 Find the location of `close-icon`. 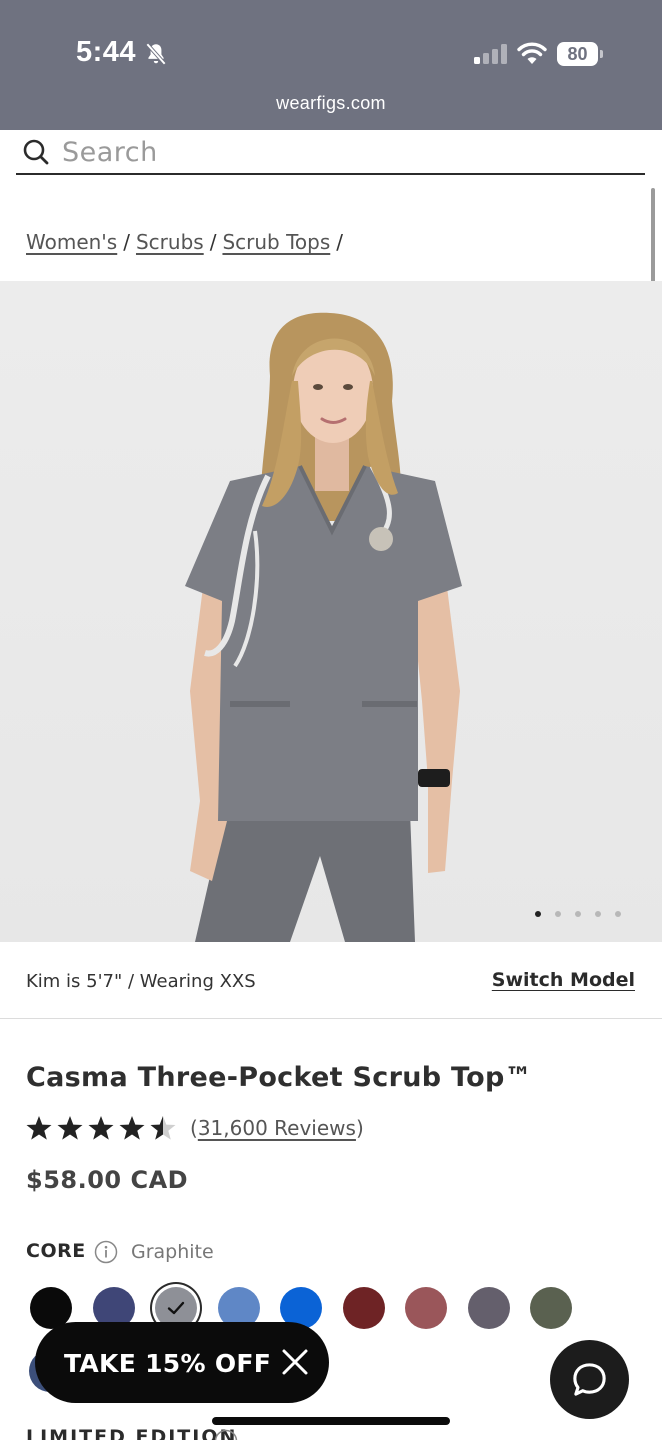

close-icon is located at coordinates (295, 1362).